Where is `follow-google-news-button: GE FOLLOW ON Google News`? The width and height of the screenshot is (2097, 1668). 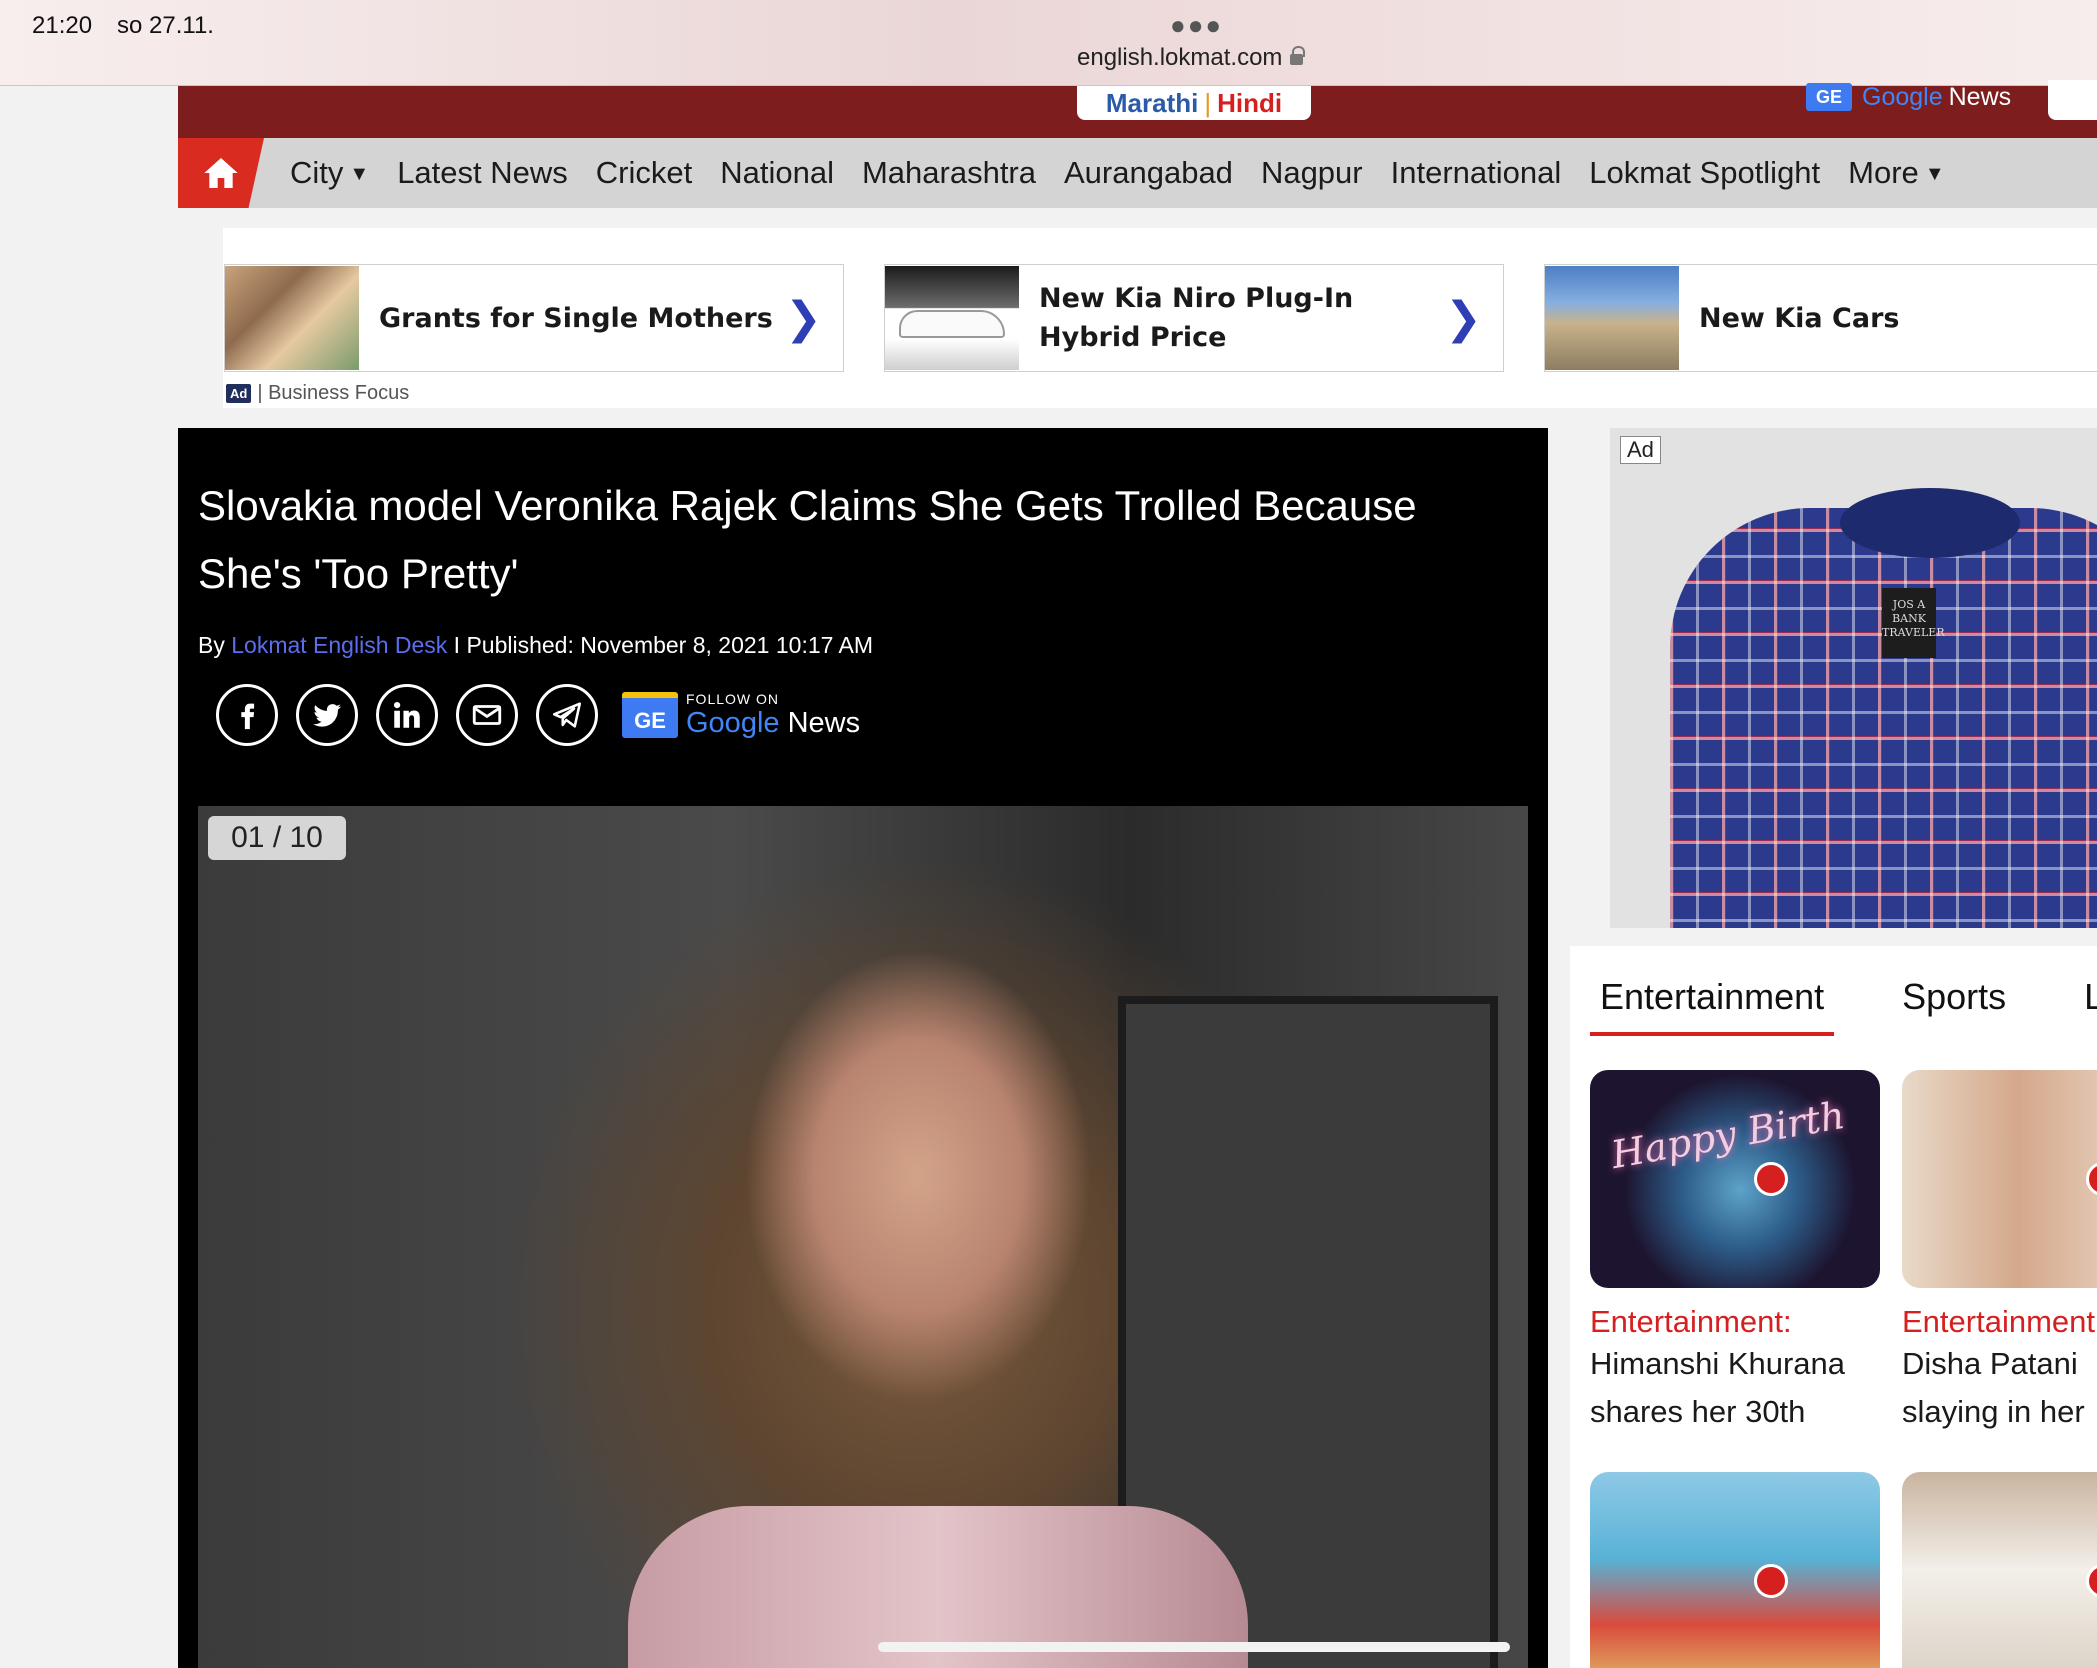 follow-google-news-button: GE FOLLOW ON Google News is located at coordinates (741, 715).